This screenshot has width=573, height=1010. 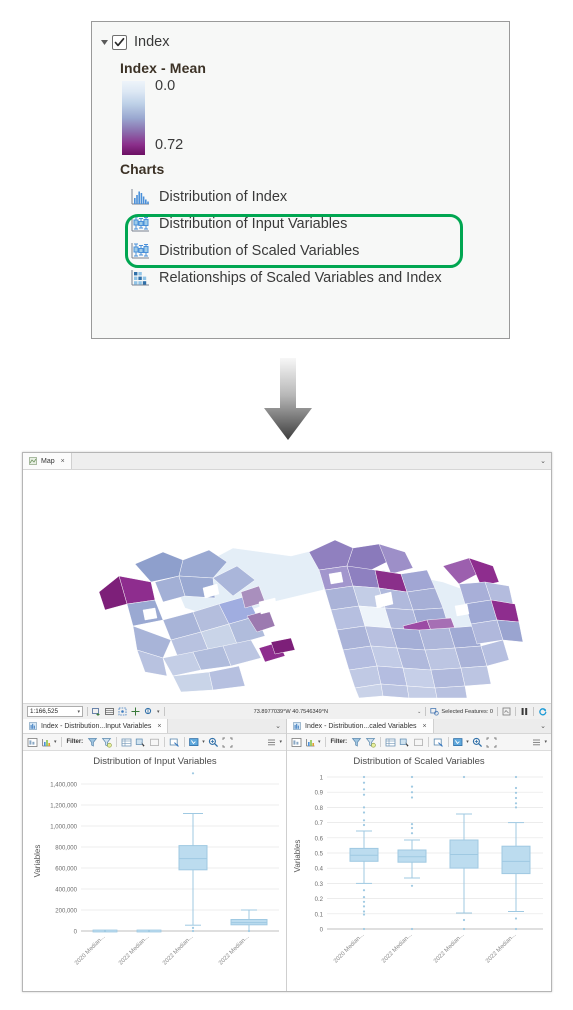 What do you see at coordinates (319, 915) in the screenshot?
I see `y-tick-label: 0.1` at bounding box center [319, 915].